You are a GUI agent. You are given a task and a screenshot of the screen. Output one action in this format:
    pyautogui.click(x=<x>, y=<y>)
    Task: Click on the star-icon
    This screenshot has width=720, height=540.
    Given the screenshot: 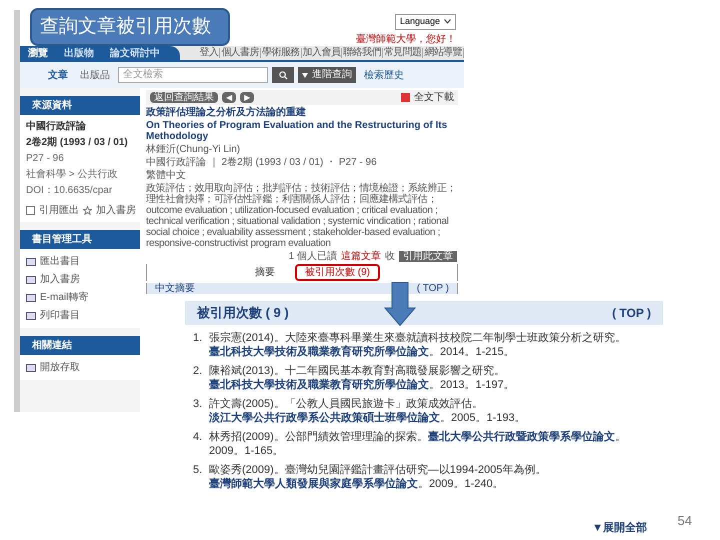 What is the action you would take?
    pyautogui.click(x=87, y=210)
    